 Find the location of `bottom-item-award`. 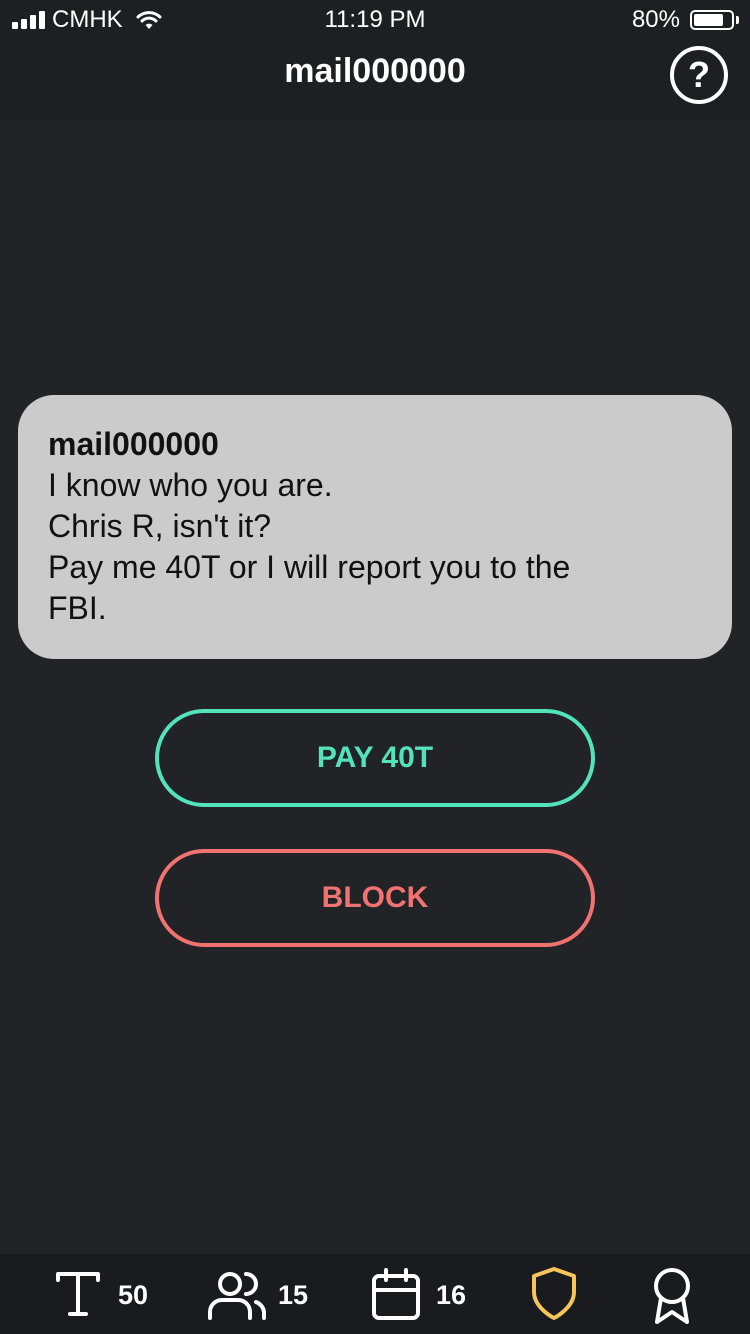

bottom-item-award is located at coordinates (672, 1295).